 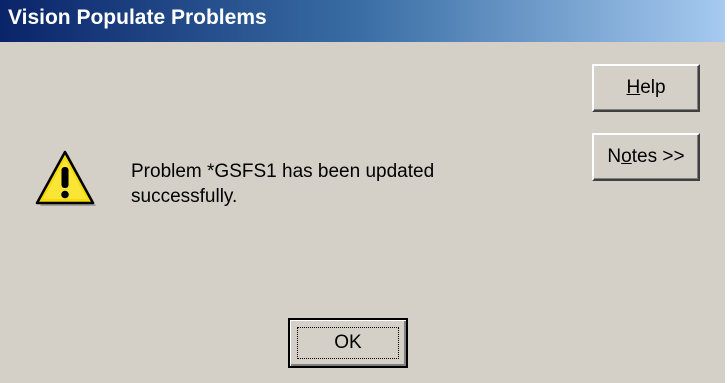 I want to click on ok-button: OK, so click(x=348, y=343).